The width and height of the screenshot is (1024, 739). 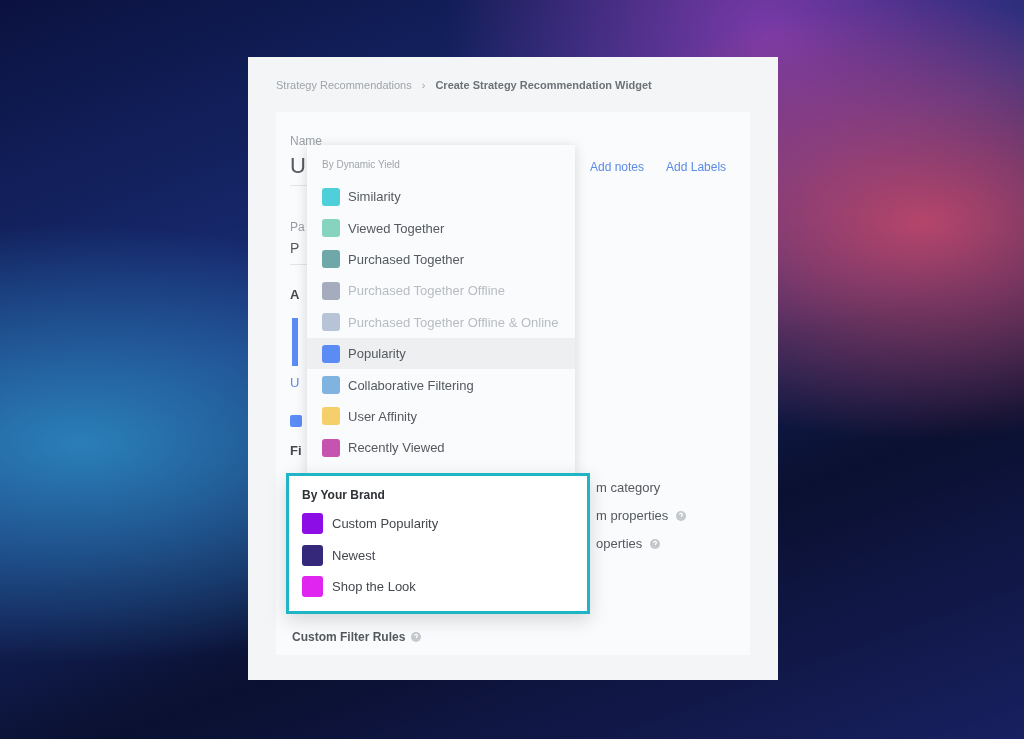 What do you see at coordinates (349, 637) in the screenshot?
I see `section-heading: Custom Filter Rules` at bounding box center [349, 637].